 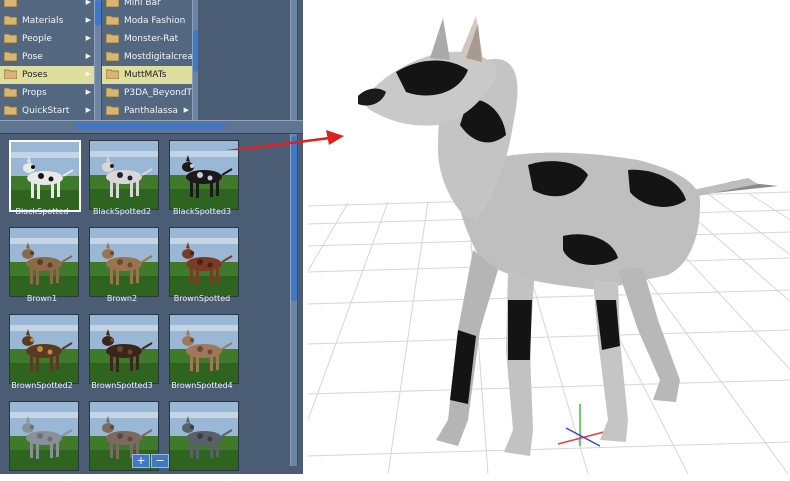 I want to click on third-column-scrollbar, so click(x=294, y=60).